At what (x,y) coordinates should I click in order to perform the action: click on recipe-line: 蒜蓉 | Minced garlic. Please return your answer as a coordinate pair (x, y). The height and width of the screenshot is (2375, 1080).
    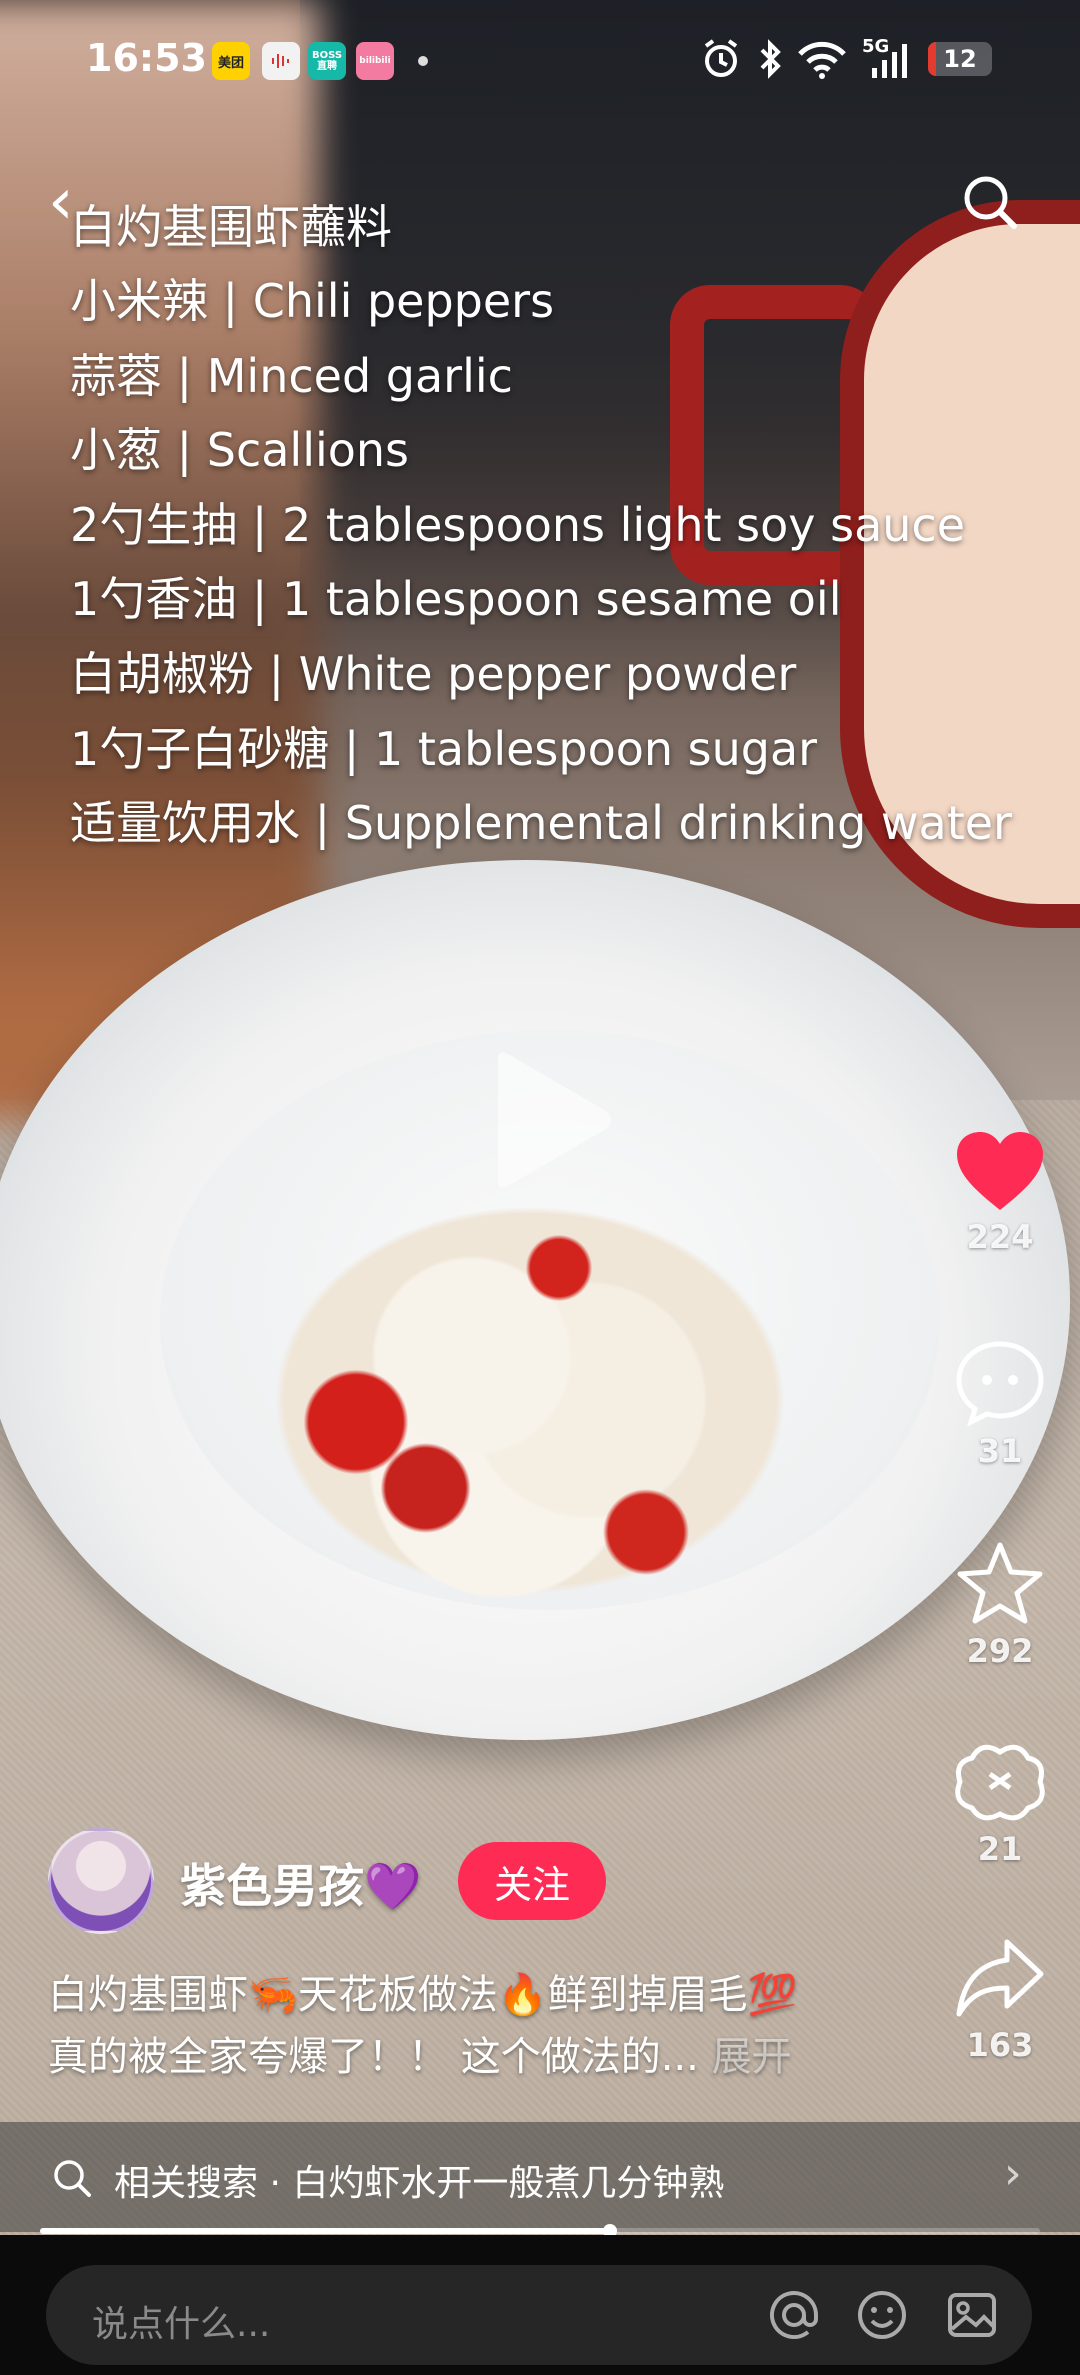
    Looking at the image, I should click on (291, 375).